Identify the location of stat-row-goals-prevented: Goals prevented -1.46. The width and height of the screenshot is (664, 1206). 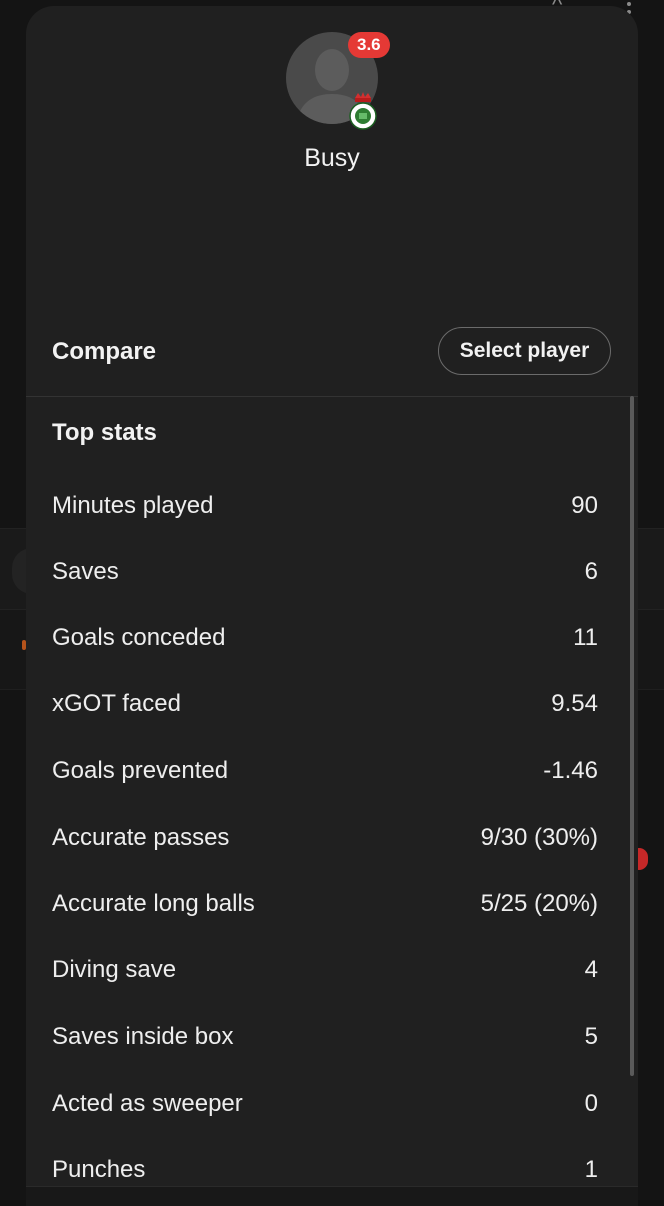
(332, 789).